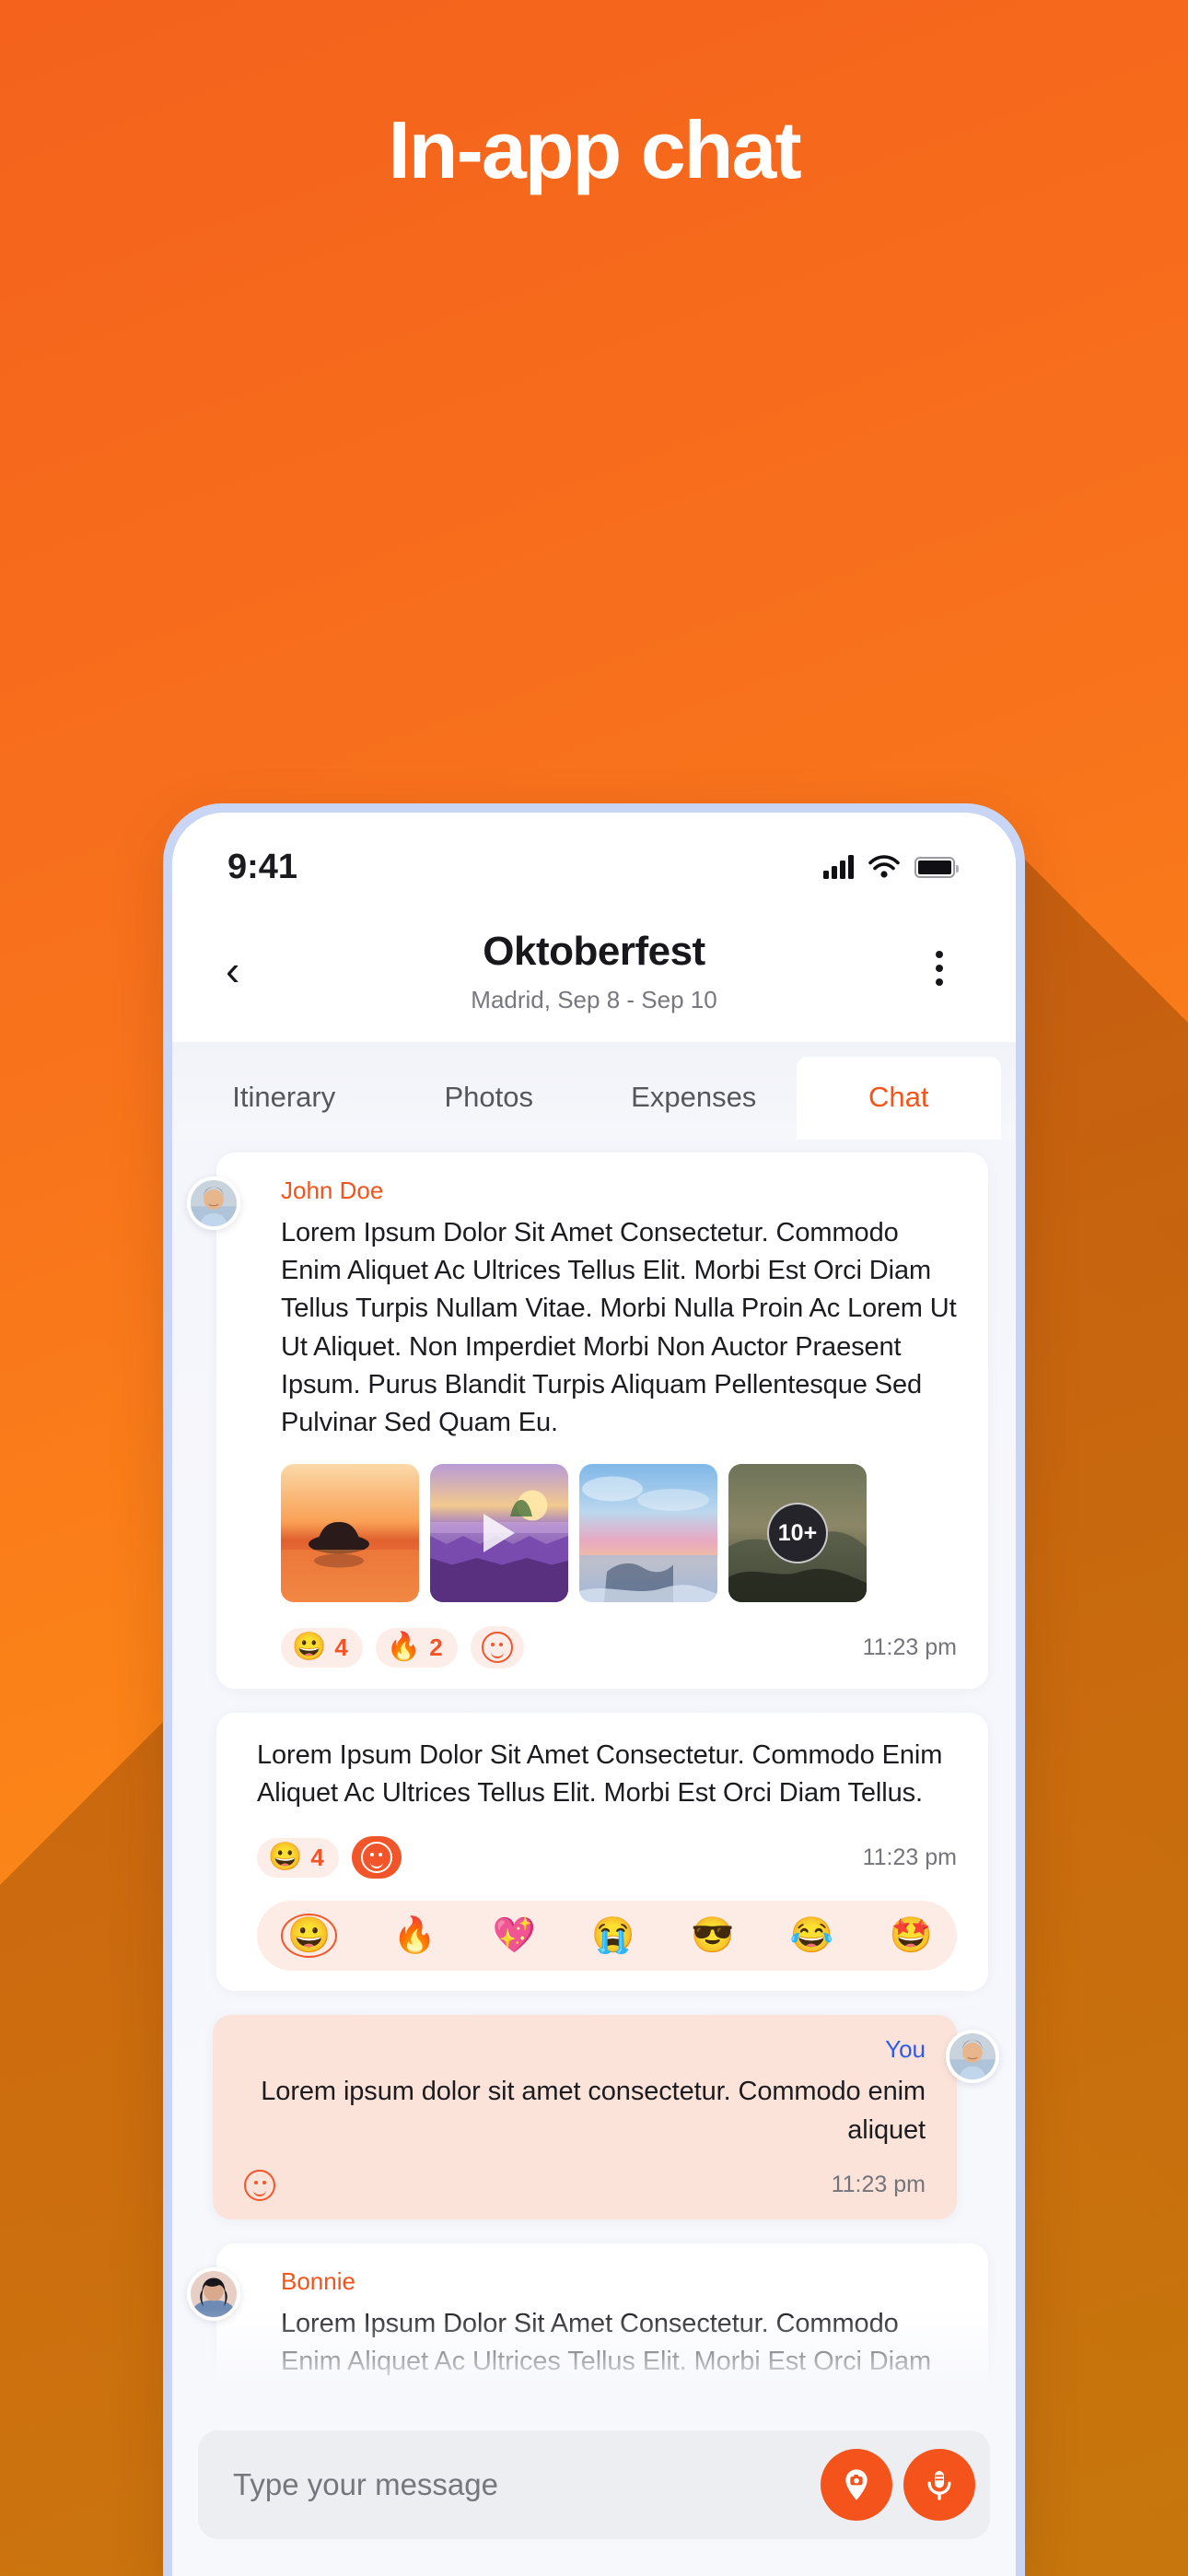  I want to click on emoji-option: 🤩, so click(911, 1935).